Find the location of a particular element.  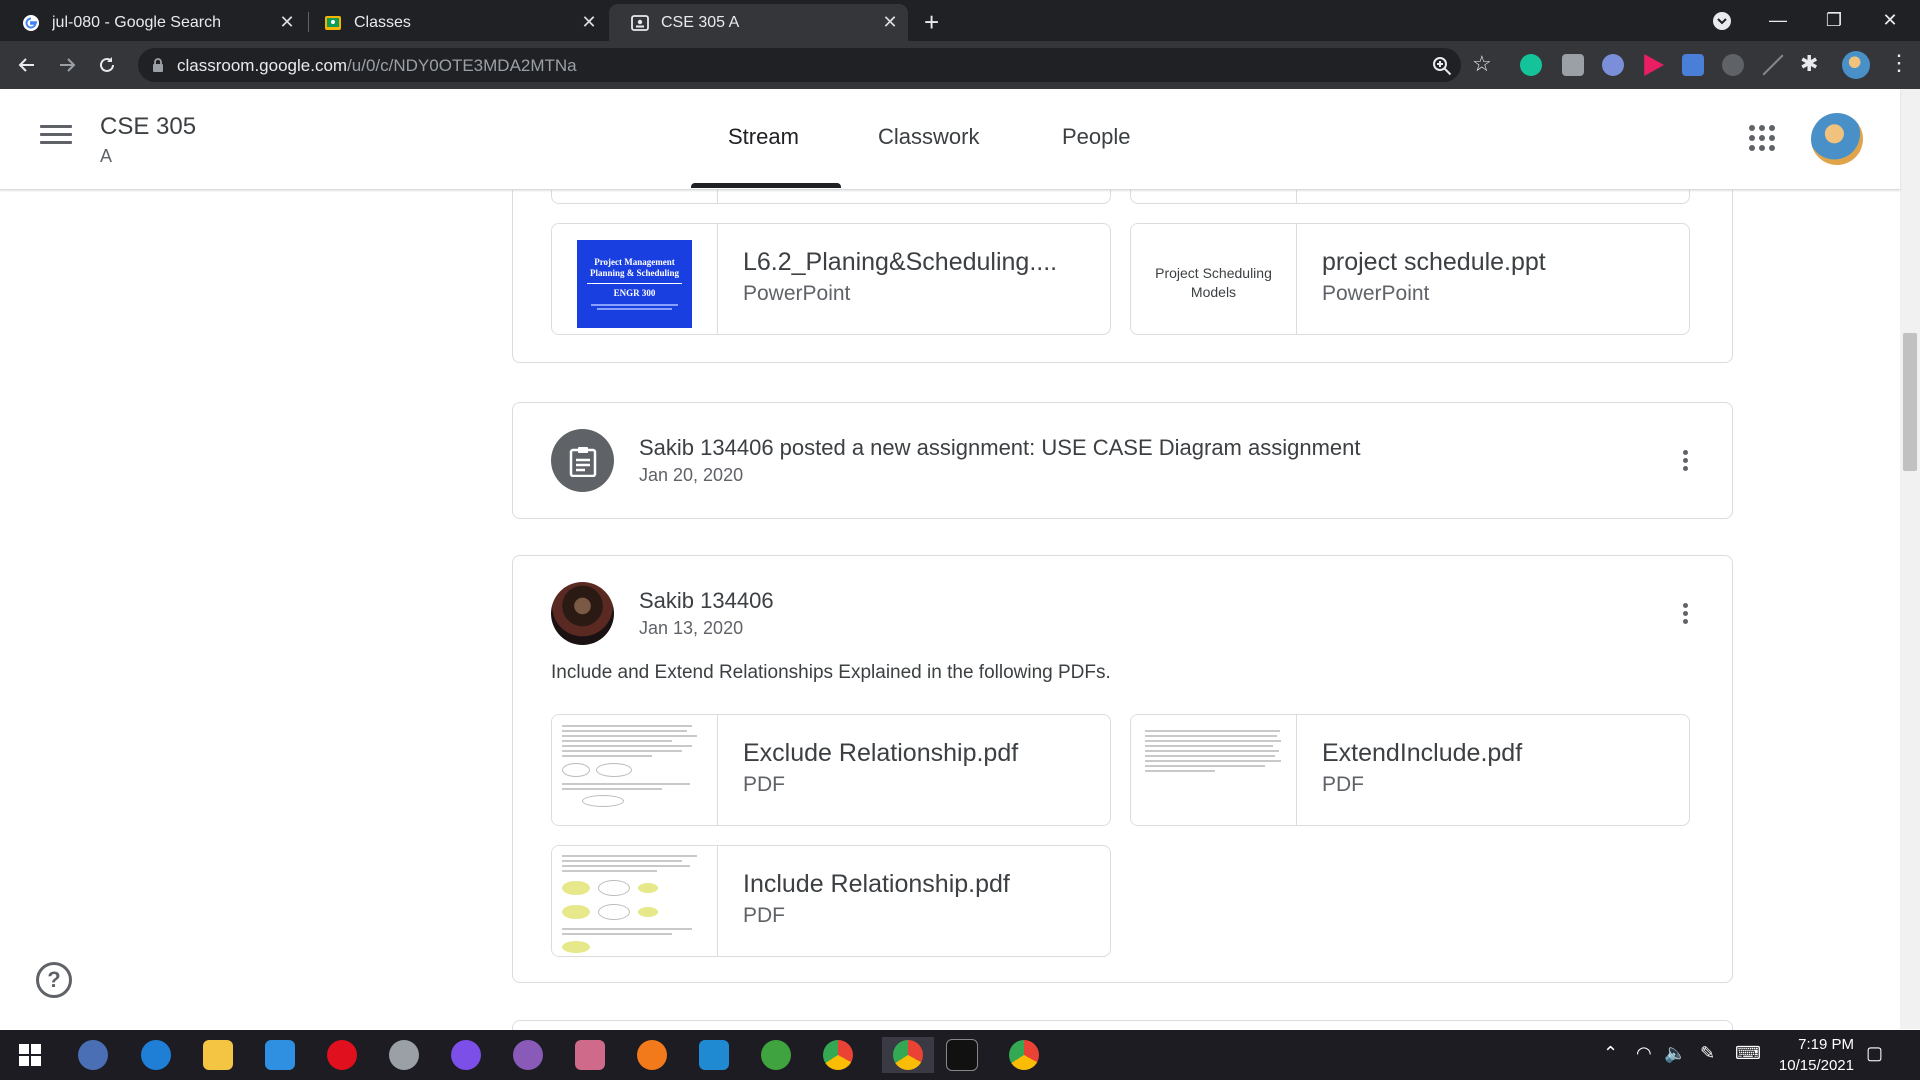

profile-avatar is located at coordinates (1856, 65).